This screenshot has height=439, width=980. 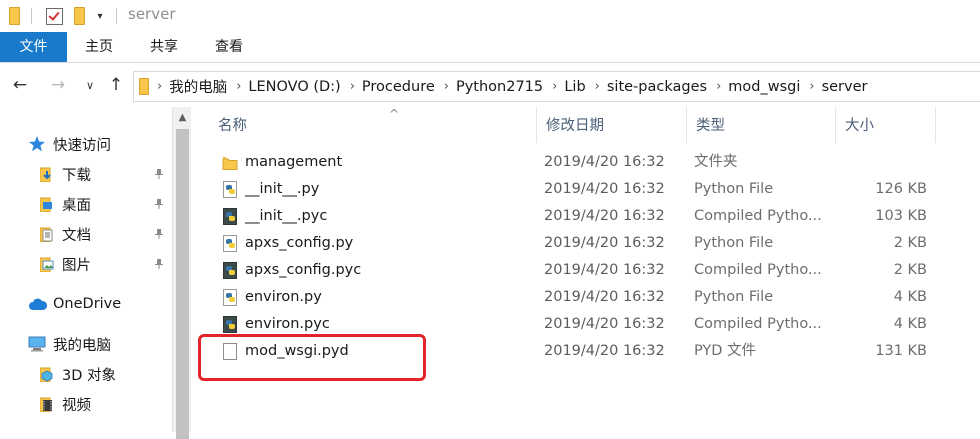 What do you see at coordinates (82, 145) in the screenshot?
I see `sidebar-item-label: 快速访问` at bounding box center [82, 145].